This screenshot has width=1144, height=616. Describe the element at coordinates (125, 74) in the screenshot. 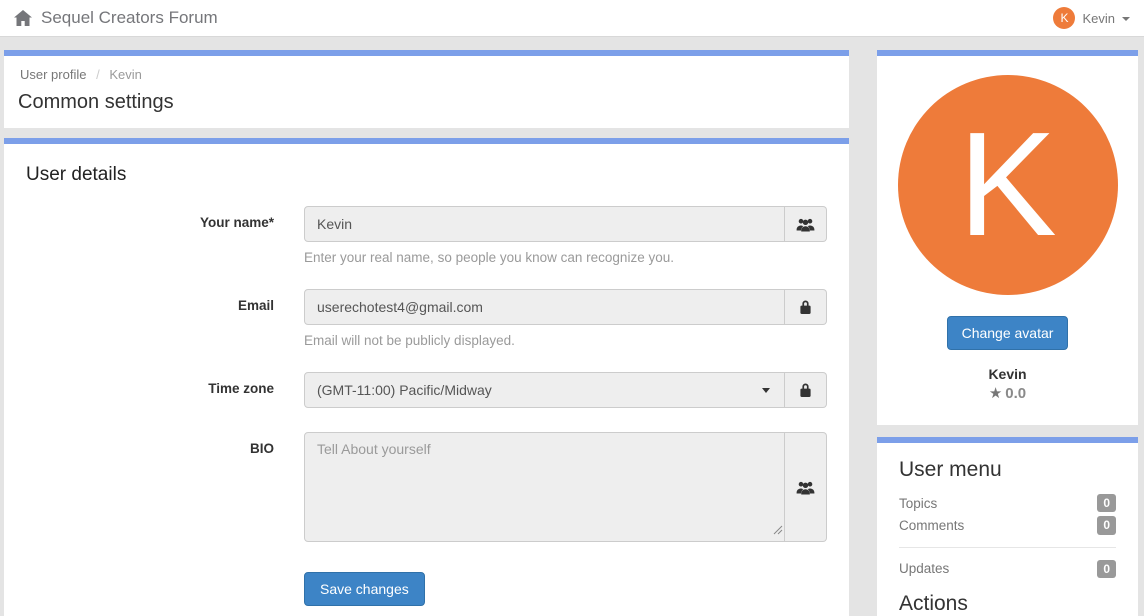

I see `breadcrumb-current: Kevin` at that location.